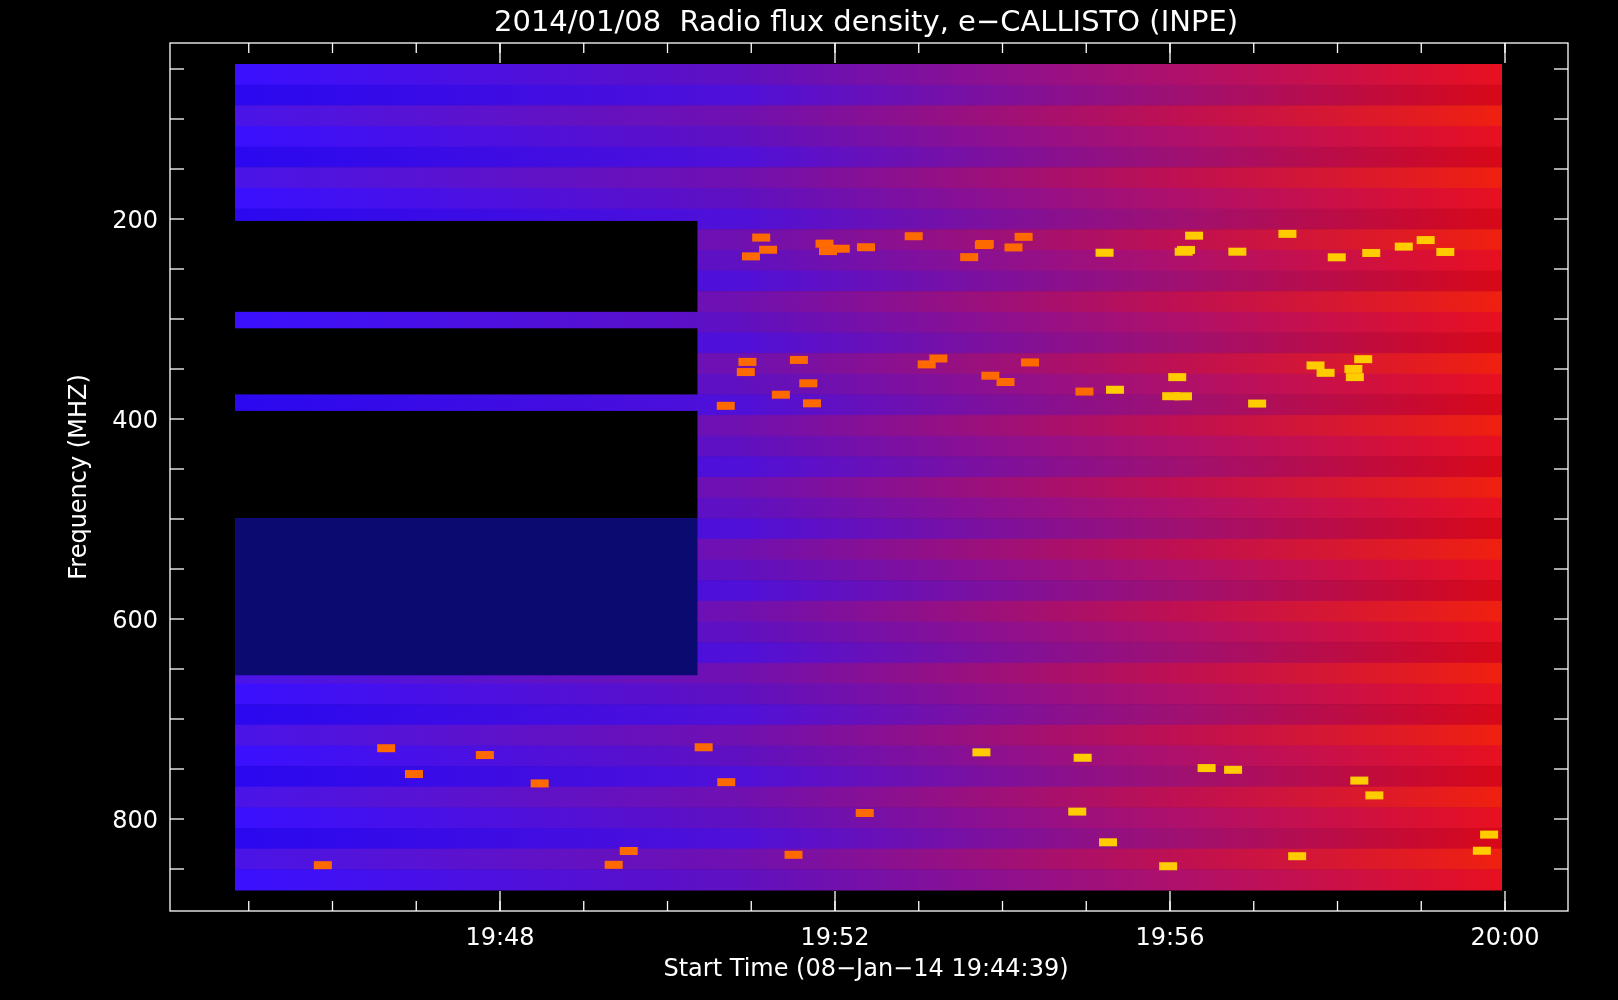 The width and height of the screenshot is (1618, 1000). Describe the element at coordinates (135, 620) in the screenshot. I see `y-tick-label: 600` at that location.